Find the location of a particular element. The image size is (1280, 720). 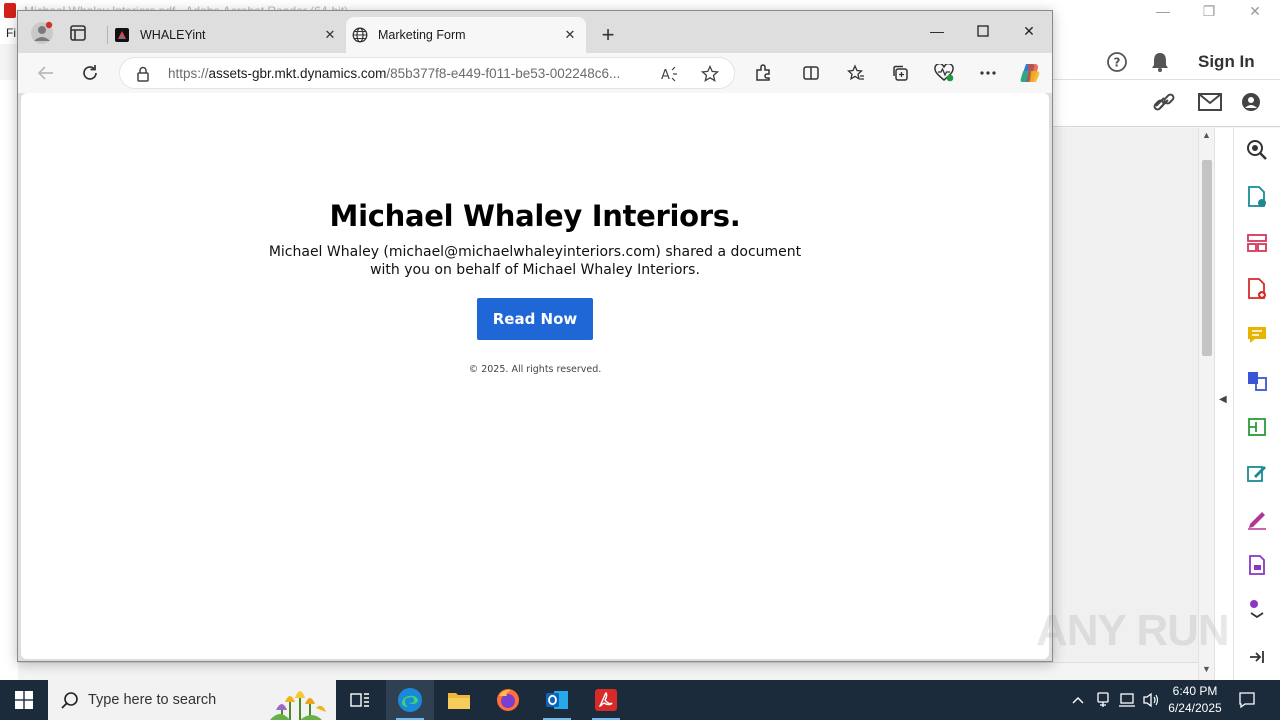

notification-center-icon is located at coordinates (1247, 700).